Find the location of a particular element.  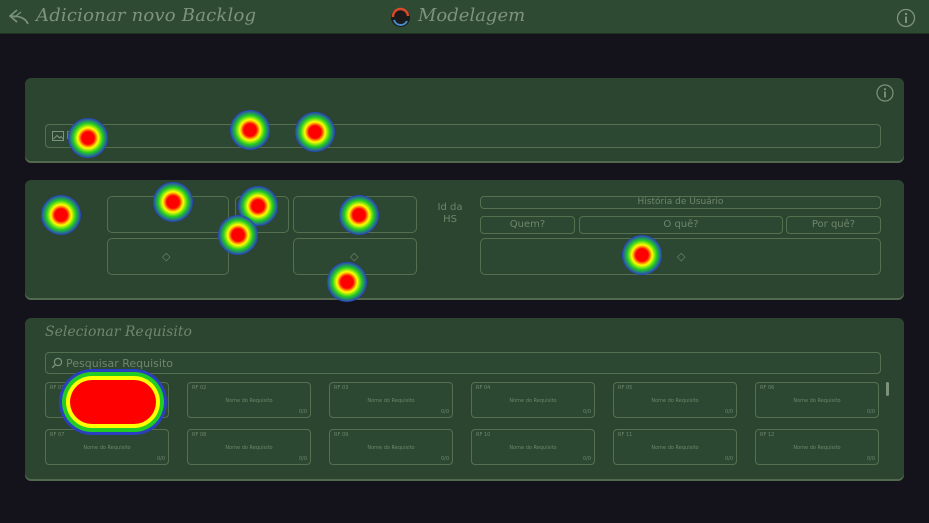

requirement-card: RF 01 Nome do Requisito 0/0 is located at coordinates (107, 400).